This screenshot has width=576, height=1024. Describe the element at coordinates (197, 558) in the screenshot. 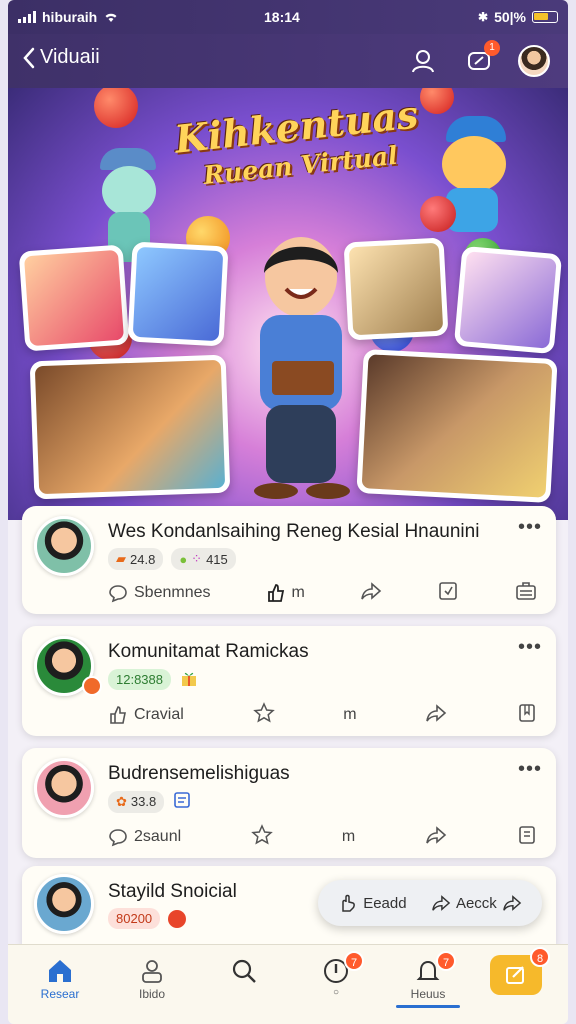

I see `dots-icon: ⁘` at that location.